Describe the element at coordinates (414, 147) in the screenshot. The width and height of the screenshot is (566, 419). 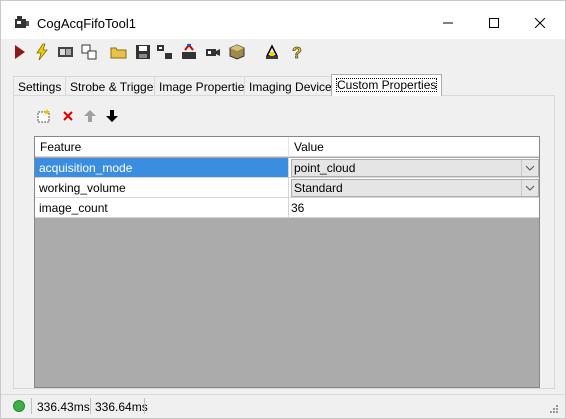
I see `column-header-value: Value` at that location.